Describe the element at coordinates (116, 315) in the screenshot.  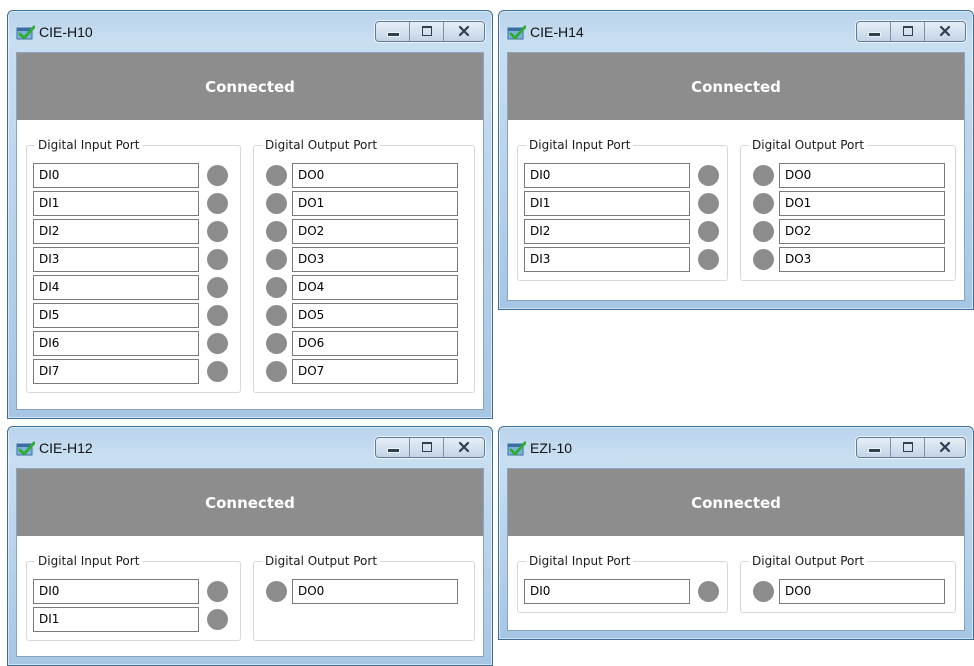
I see `input-port-field: DI5` at that location.